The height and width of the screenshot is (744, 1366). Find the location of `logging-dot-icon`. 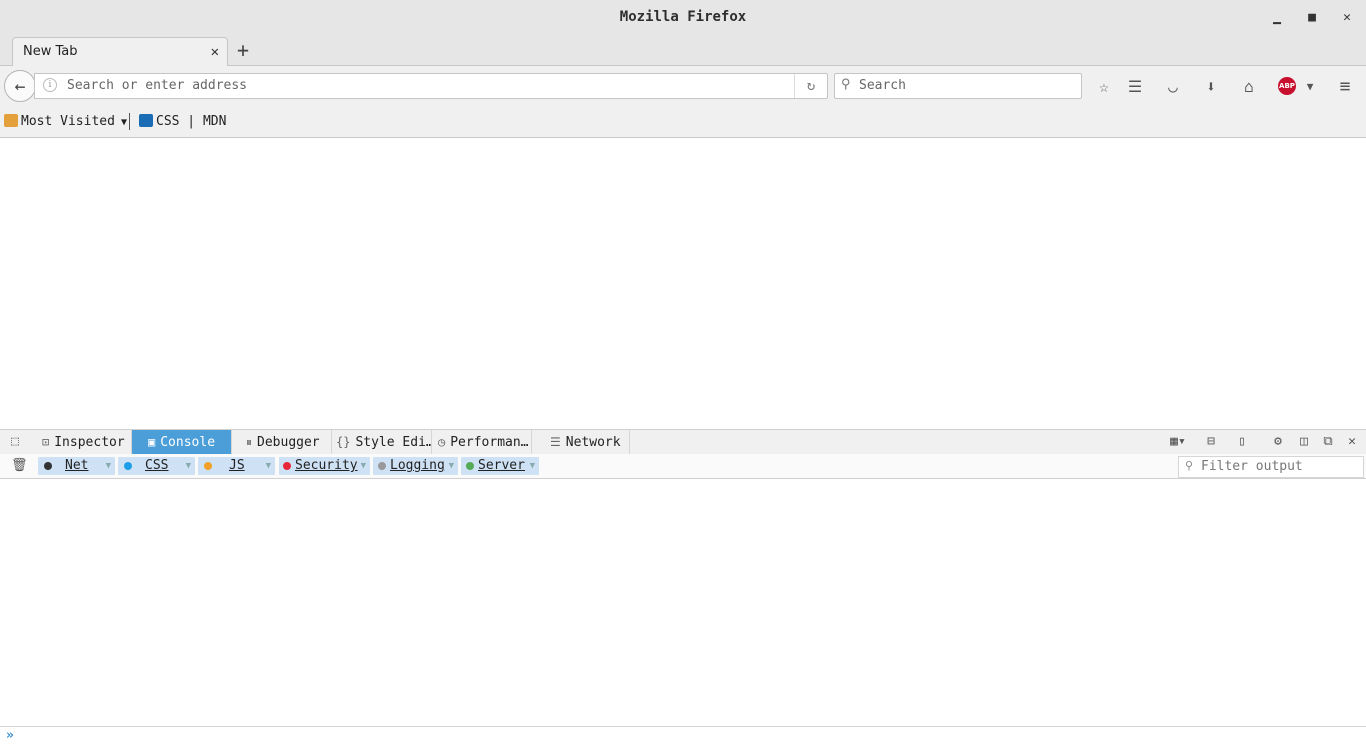

logging-dot-icon is located at coordinates (382, 466).